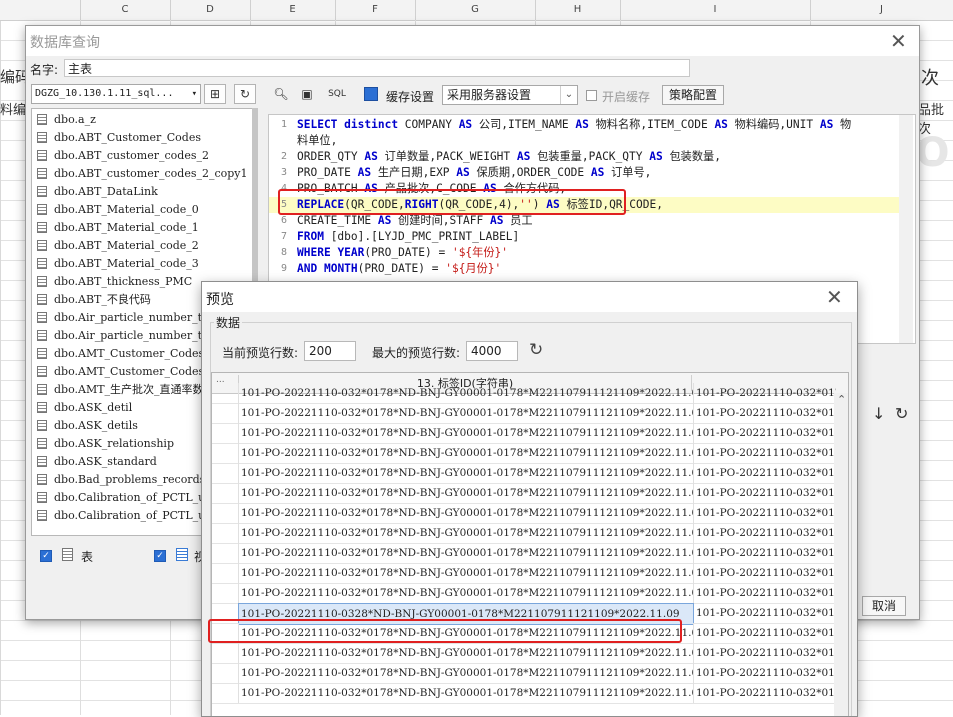 The width and height of the screenshot is (953, 717). Describe the element at coordinates (510, 95) in the screenshot. I see `cache-mode-select: 采用服务器设置 ⌄` at that location.